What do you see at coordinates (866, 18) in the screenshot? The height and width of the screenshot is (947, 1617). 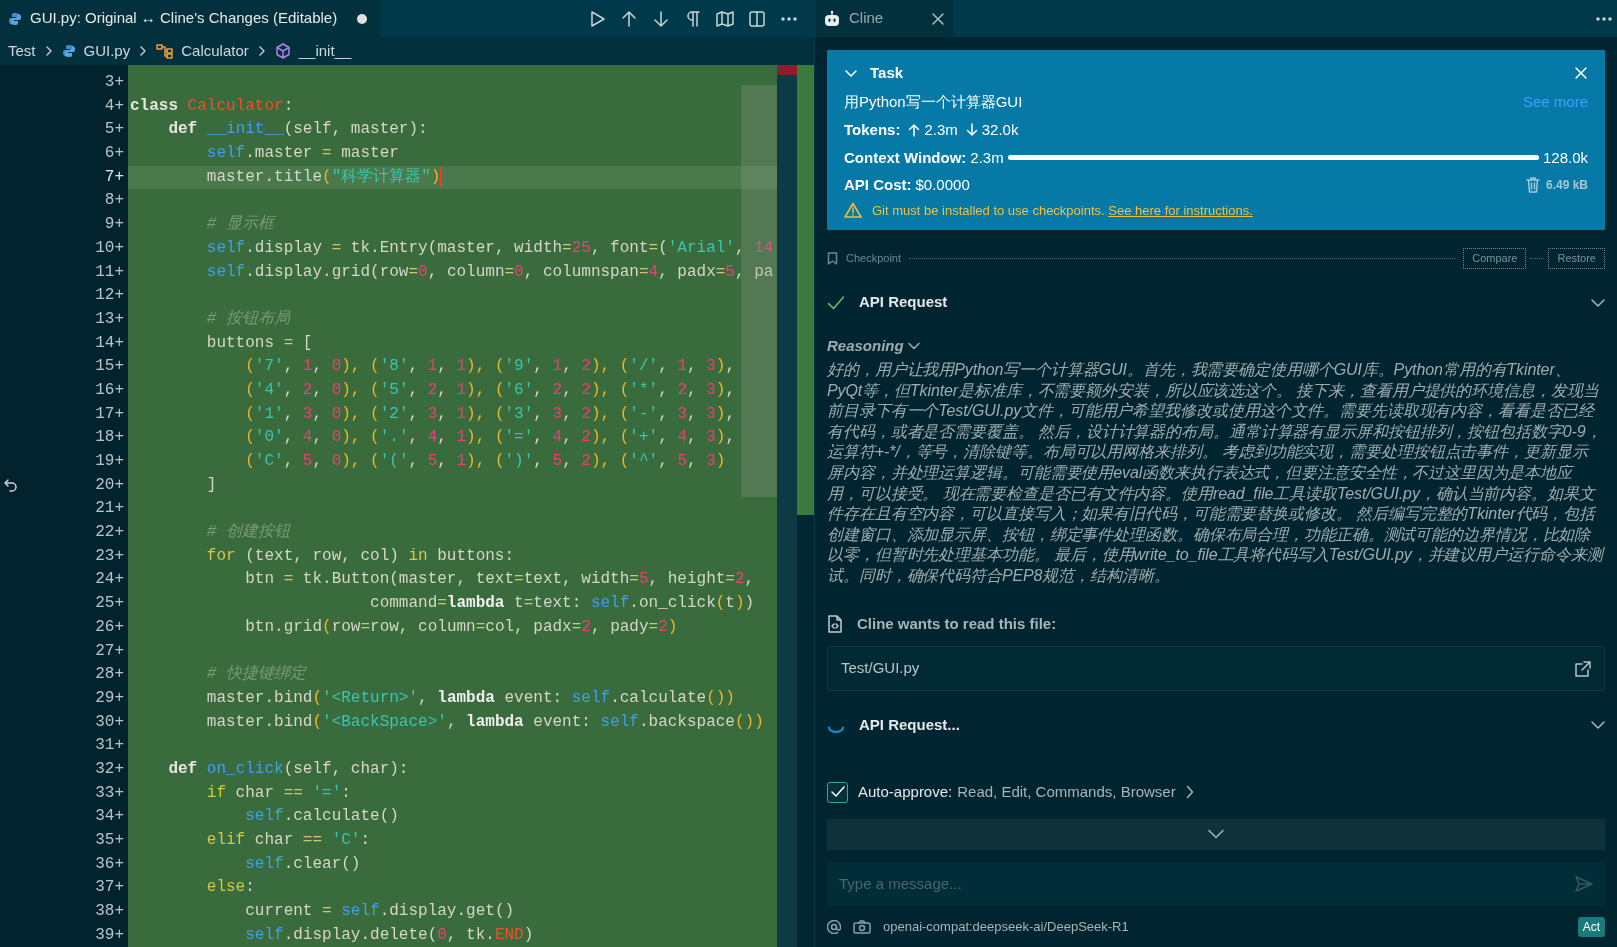 I see `tab-title: Cline` at bounding box center [866, 18].